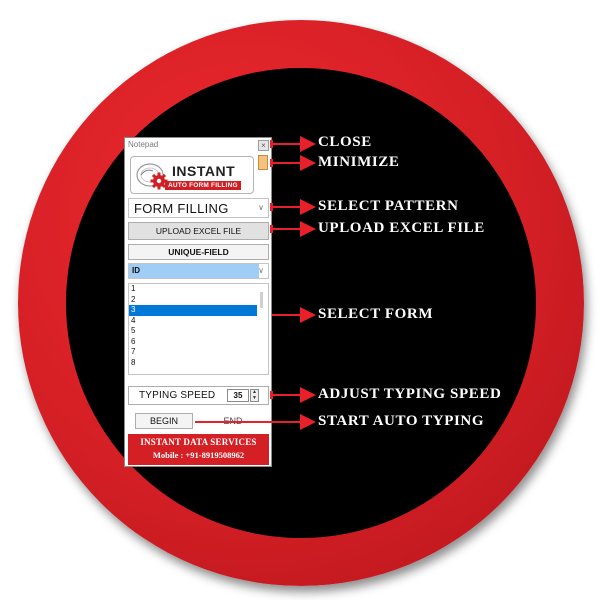 The image size is (600, 600). Describe the element at coordinates (177, 395) in the screenshot. I see `typing-speed-label: TYPING SPEED` at that location.